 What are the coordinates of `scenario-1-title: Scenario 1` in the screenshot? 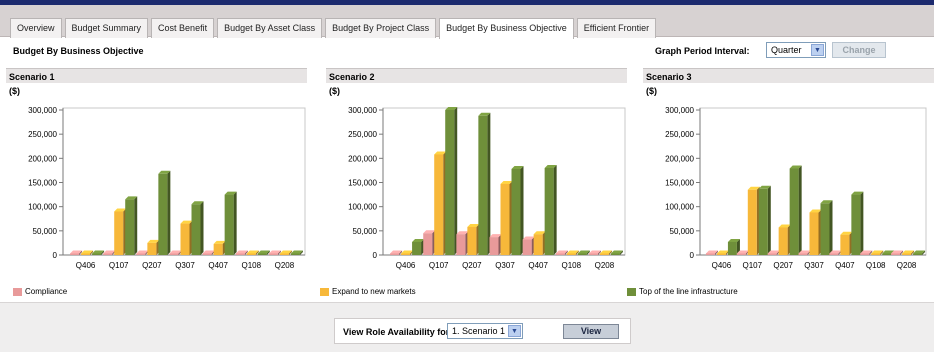 It's located at (156, 75).